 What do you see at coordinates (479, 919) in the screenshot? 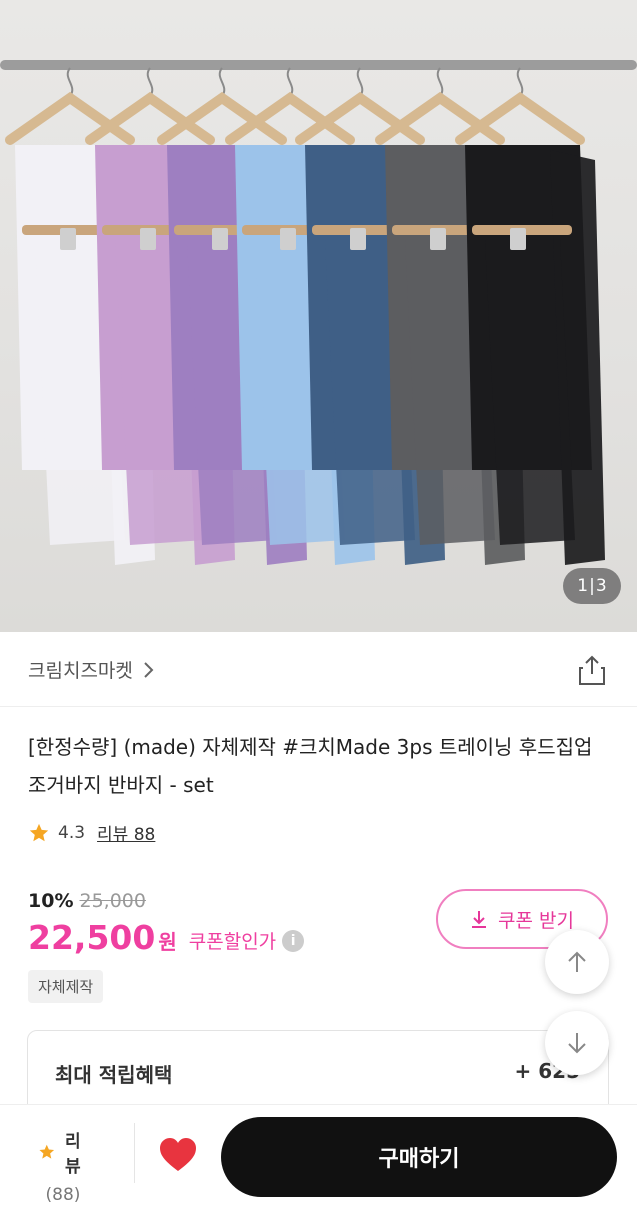
I see `download-icon` at bounding box center [479, 919].